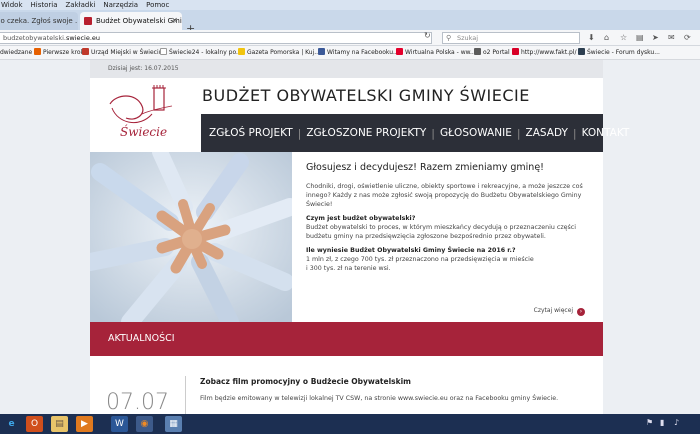 Image resolution: width=700 pixels, height=434 pixels. Describe the element at coordinates (59, 424) in the screenshot. I see `folder-icon: ▤` at that location.